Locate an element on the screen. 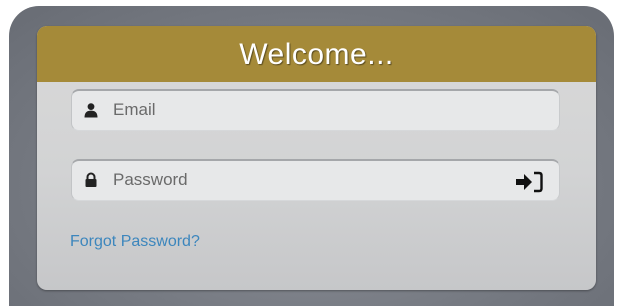  forgot-password-link: Forgot Password? is located at coordinates (135, 242).